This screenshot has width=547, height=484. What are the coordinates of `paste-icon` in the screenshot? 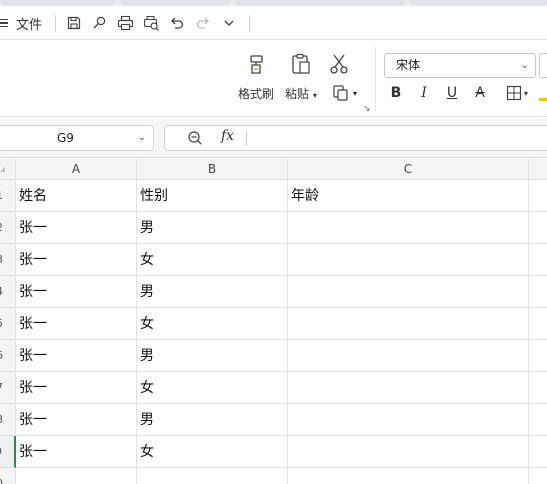 It's located at (301, 63).